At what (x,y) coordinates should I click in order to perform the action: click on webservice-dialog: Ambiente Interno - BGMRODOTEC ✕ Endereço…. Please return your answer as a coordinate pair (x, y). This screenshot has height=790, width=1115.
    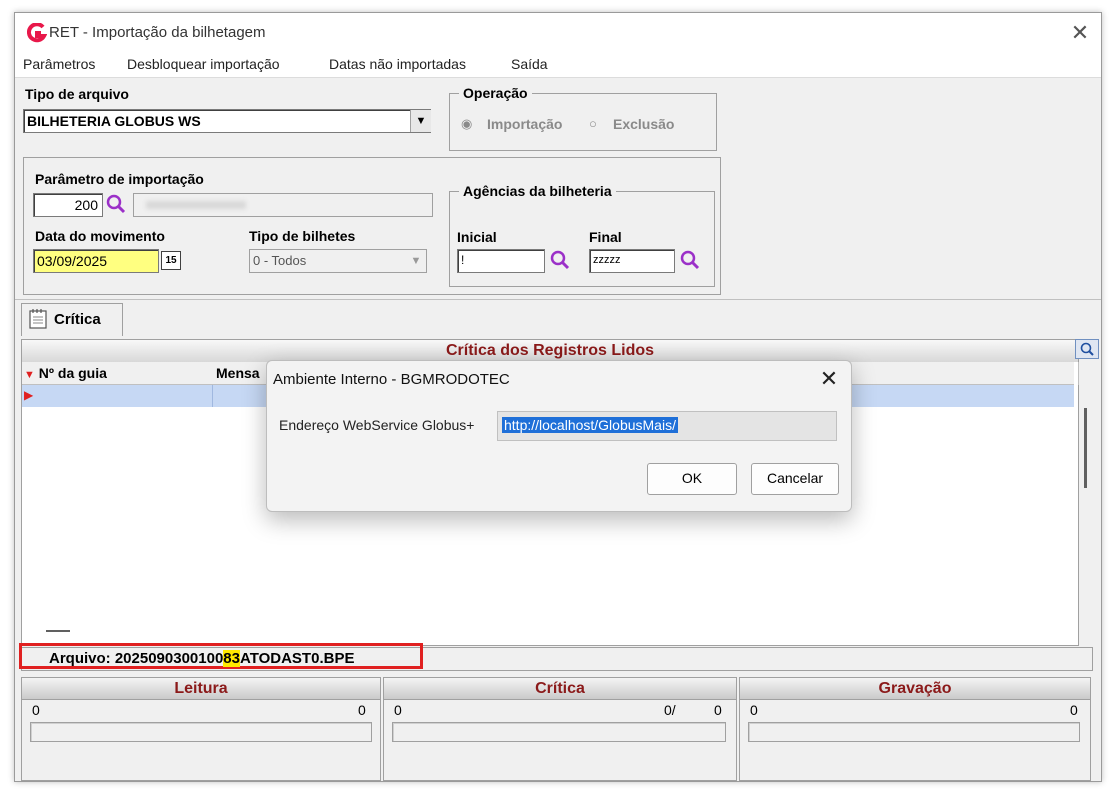
    Looking at the image, I should click on (559, 436).